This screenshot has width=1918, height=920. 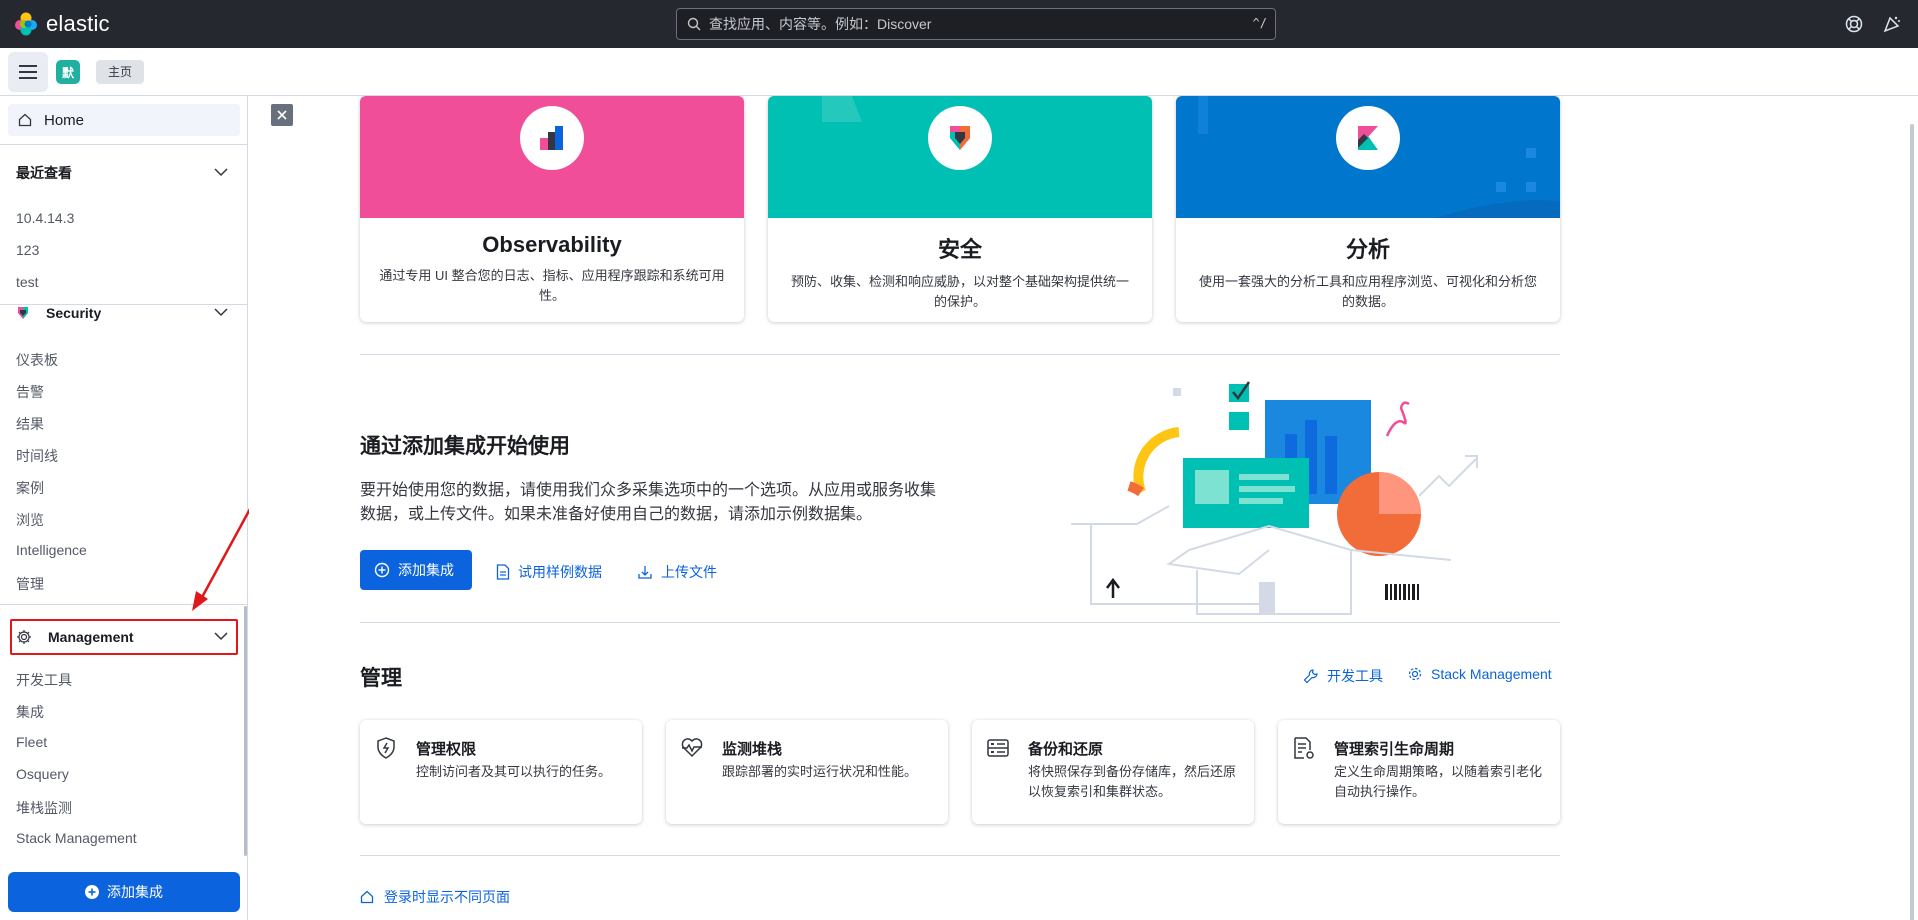 What do you see at coordinates (446, 749) in the screenshot?
I see `card-title: 管理权限` at bounding box center [446, 749].